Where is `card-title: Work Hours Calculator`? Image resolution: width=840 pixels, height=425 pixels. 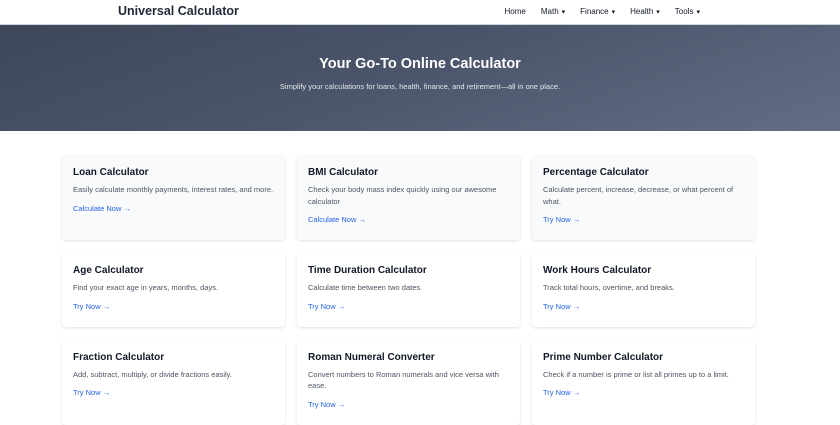
card-title: Work Hours Calculator is located at coordinates (597, 270).